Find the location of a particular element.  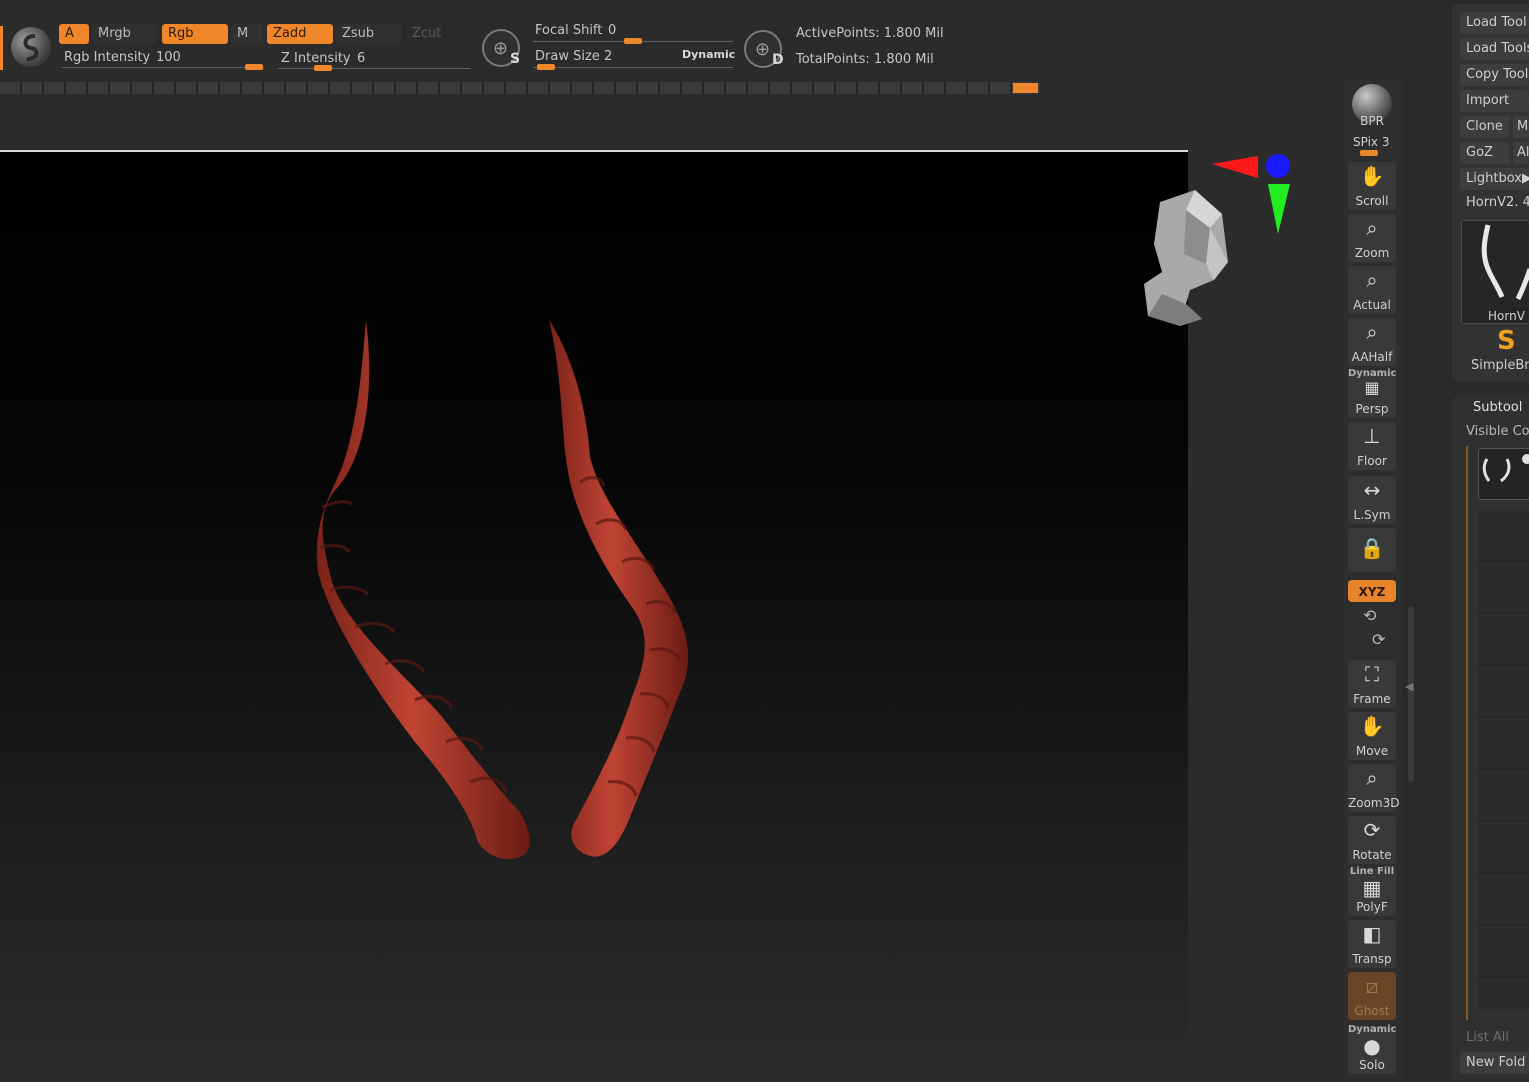

zoom-button: ⌕ Zoom is located at coordinates (1372, 238).